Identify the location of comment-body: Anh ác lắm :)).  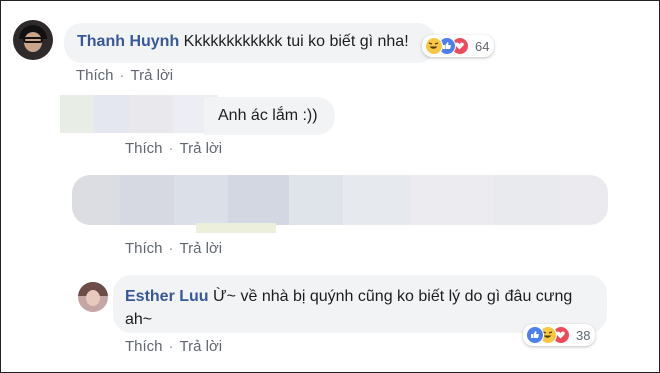
(268, 116).